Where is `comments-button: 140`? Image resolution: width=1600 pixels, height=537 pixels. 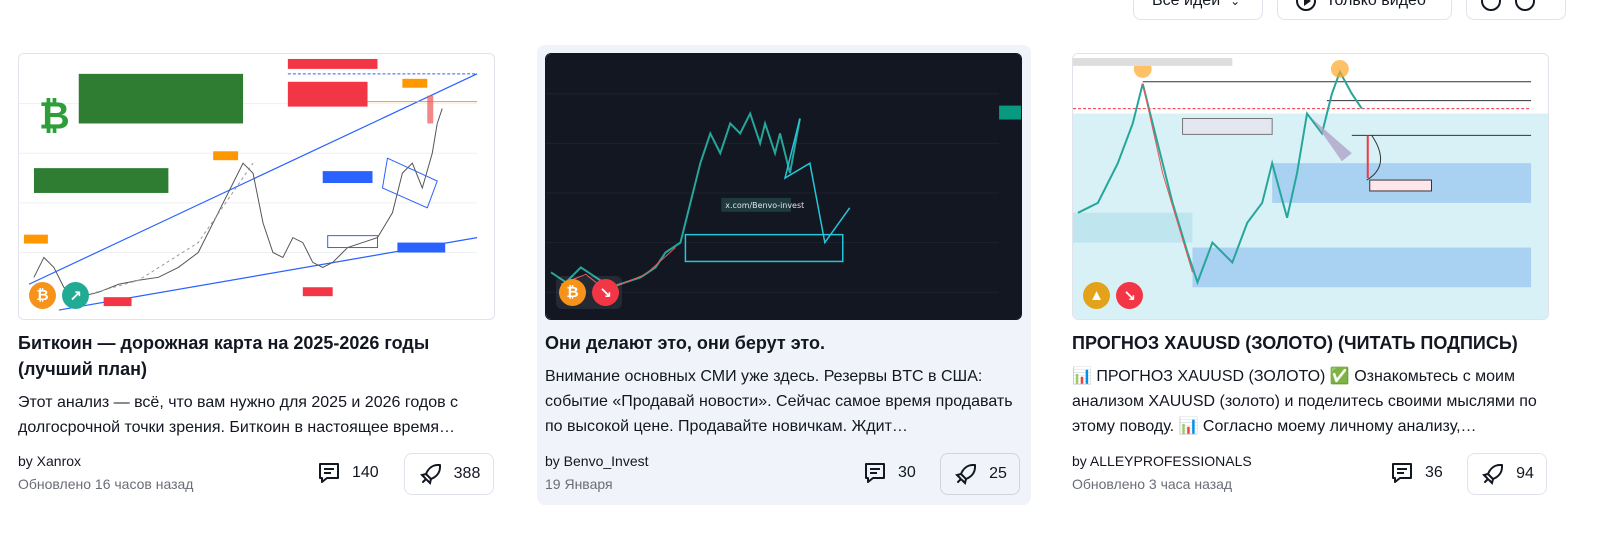 comments-button: 140 is located at coordinates (347, 473).